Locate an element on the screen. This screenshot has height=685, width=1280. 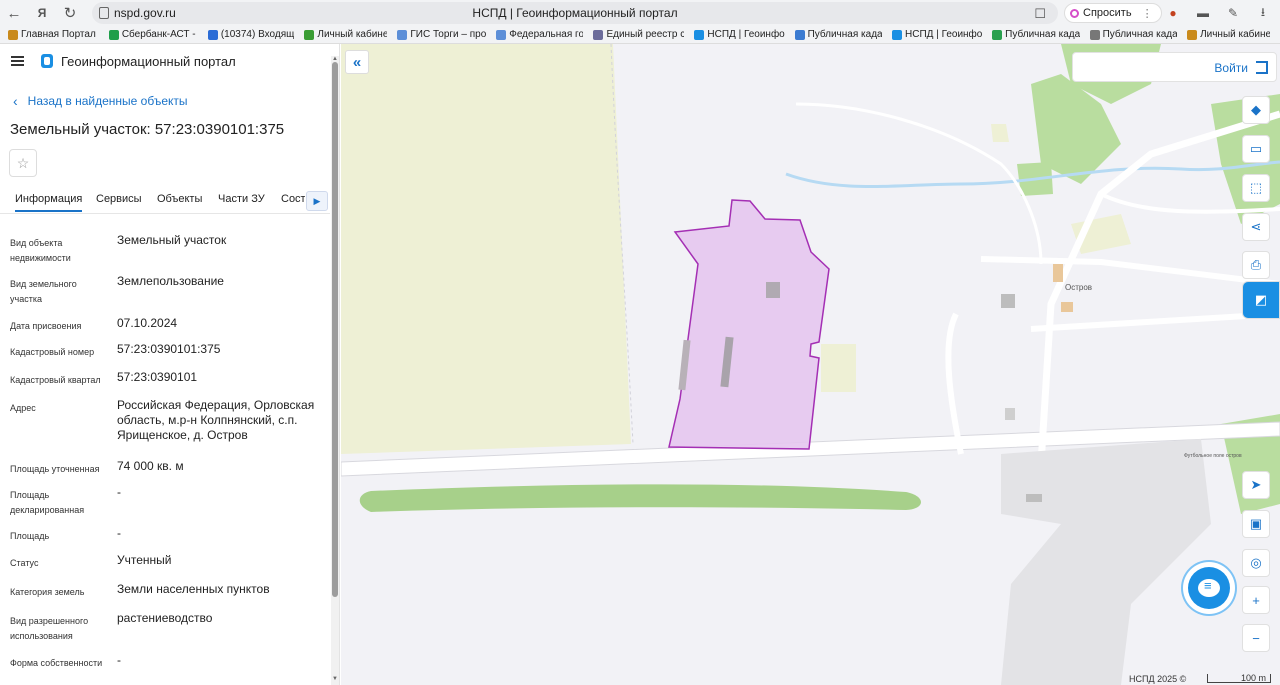
ask-button: Спросить ⋮ is located at coordinates (1113, 13).